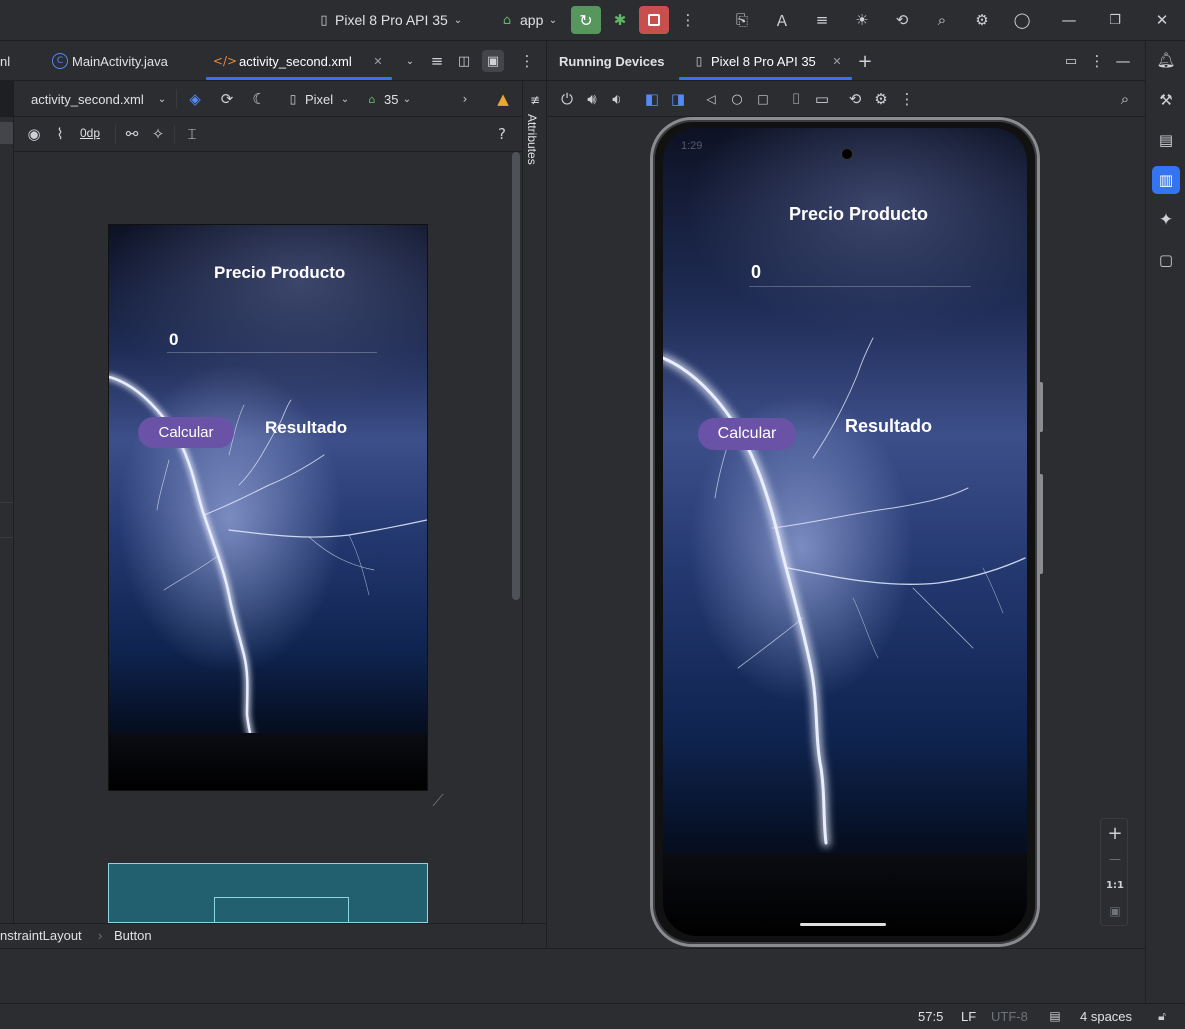 This screenshot has width=1185, height=1029. What do you see at coordinates (592, 99) in the screenshot?
I see `volume-up-icon: 🔊︎` at bounding box center [592, 99].